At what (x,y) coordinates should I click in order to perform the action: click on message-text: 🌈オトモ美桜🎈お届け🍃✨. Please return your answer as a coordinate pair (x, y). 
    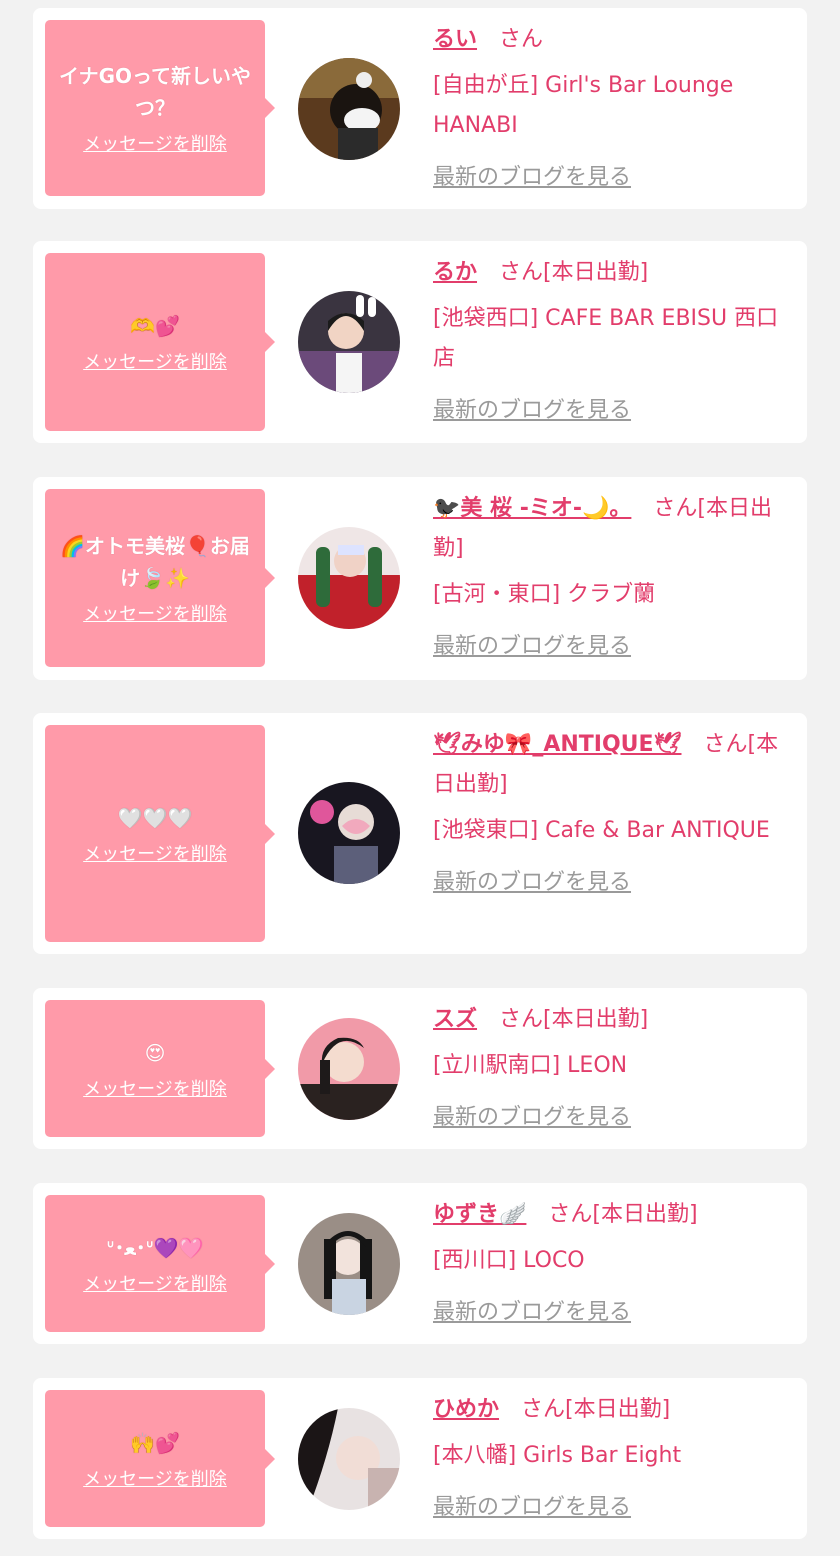
    Looking at the image, I should click on (155, 562).